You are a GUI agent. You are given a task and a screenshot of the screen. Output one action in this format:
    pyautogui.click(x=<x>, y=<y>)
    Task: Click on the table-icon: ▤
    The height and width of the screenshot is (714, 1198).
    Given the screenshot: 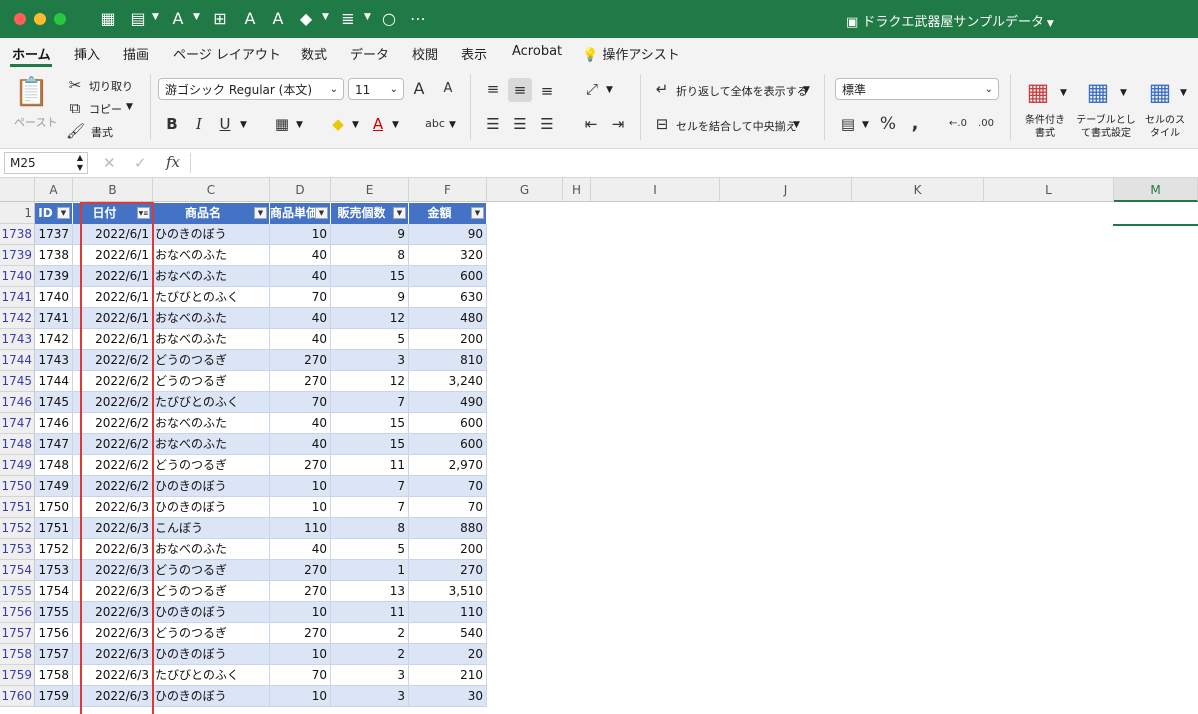 What is the action you would take?
    pyautogui.click(x=138, y=19)
    